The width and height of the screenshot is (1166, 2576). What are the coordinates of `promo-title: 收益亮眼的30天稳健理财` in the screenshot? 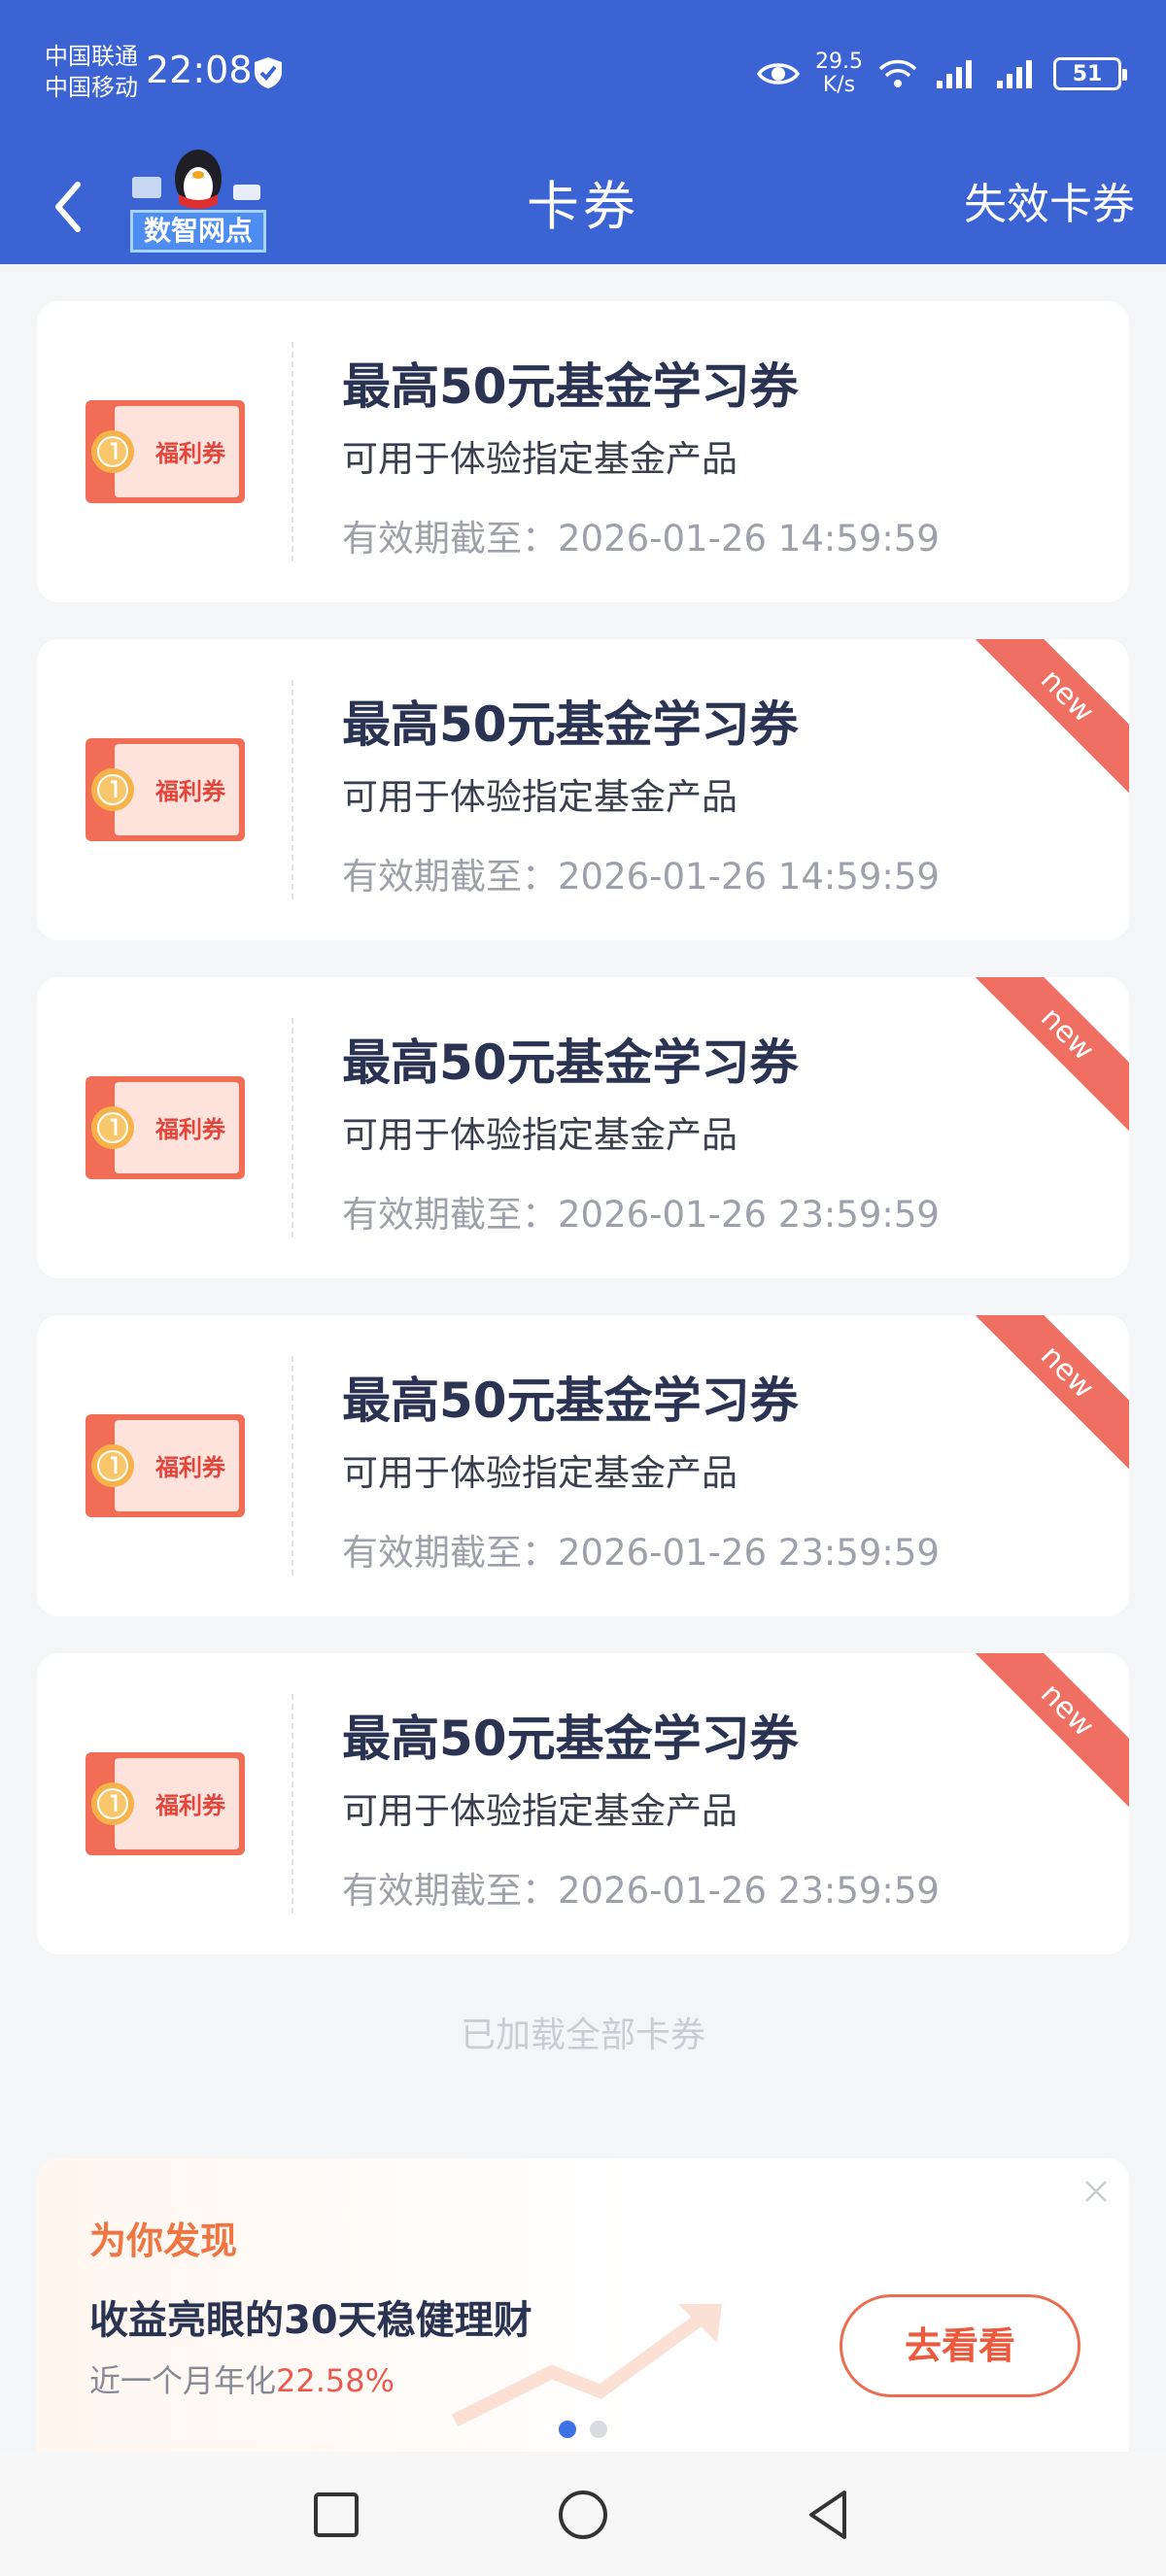 It's located at (310, 2320).